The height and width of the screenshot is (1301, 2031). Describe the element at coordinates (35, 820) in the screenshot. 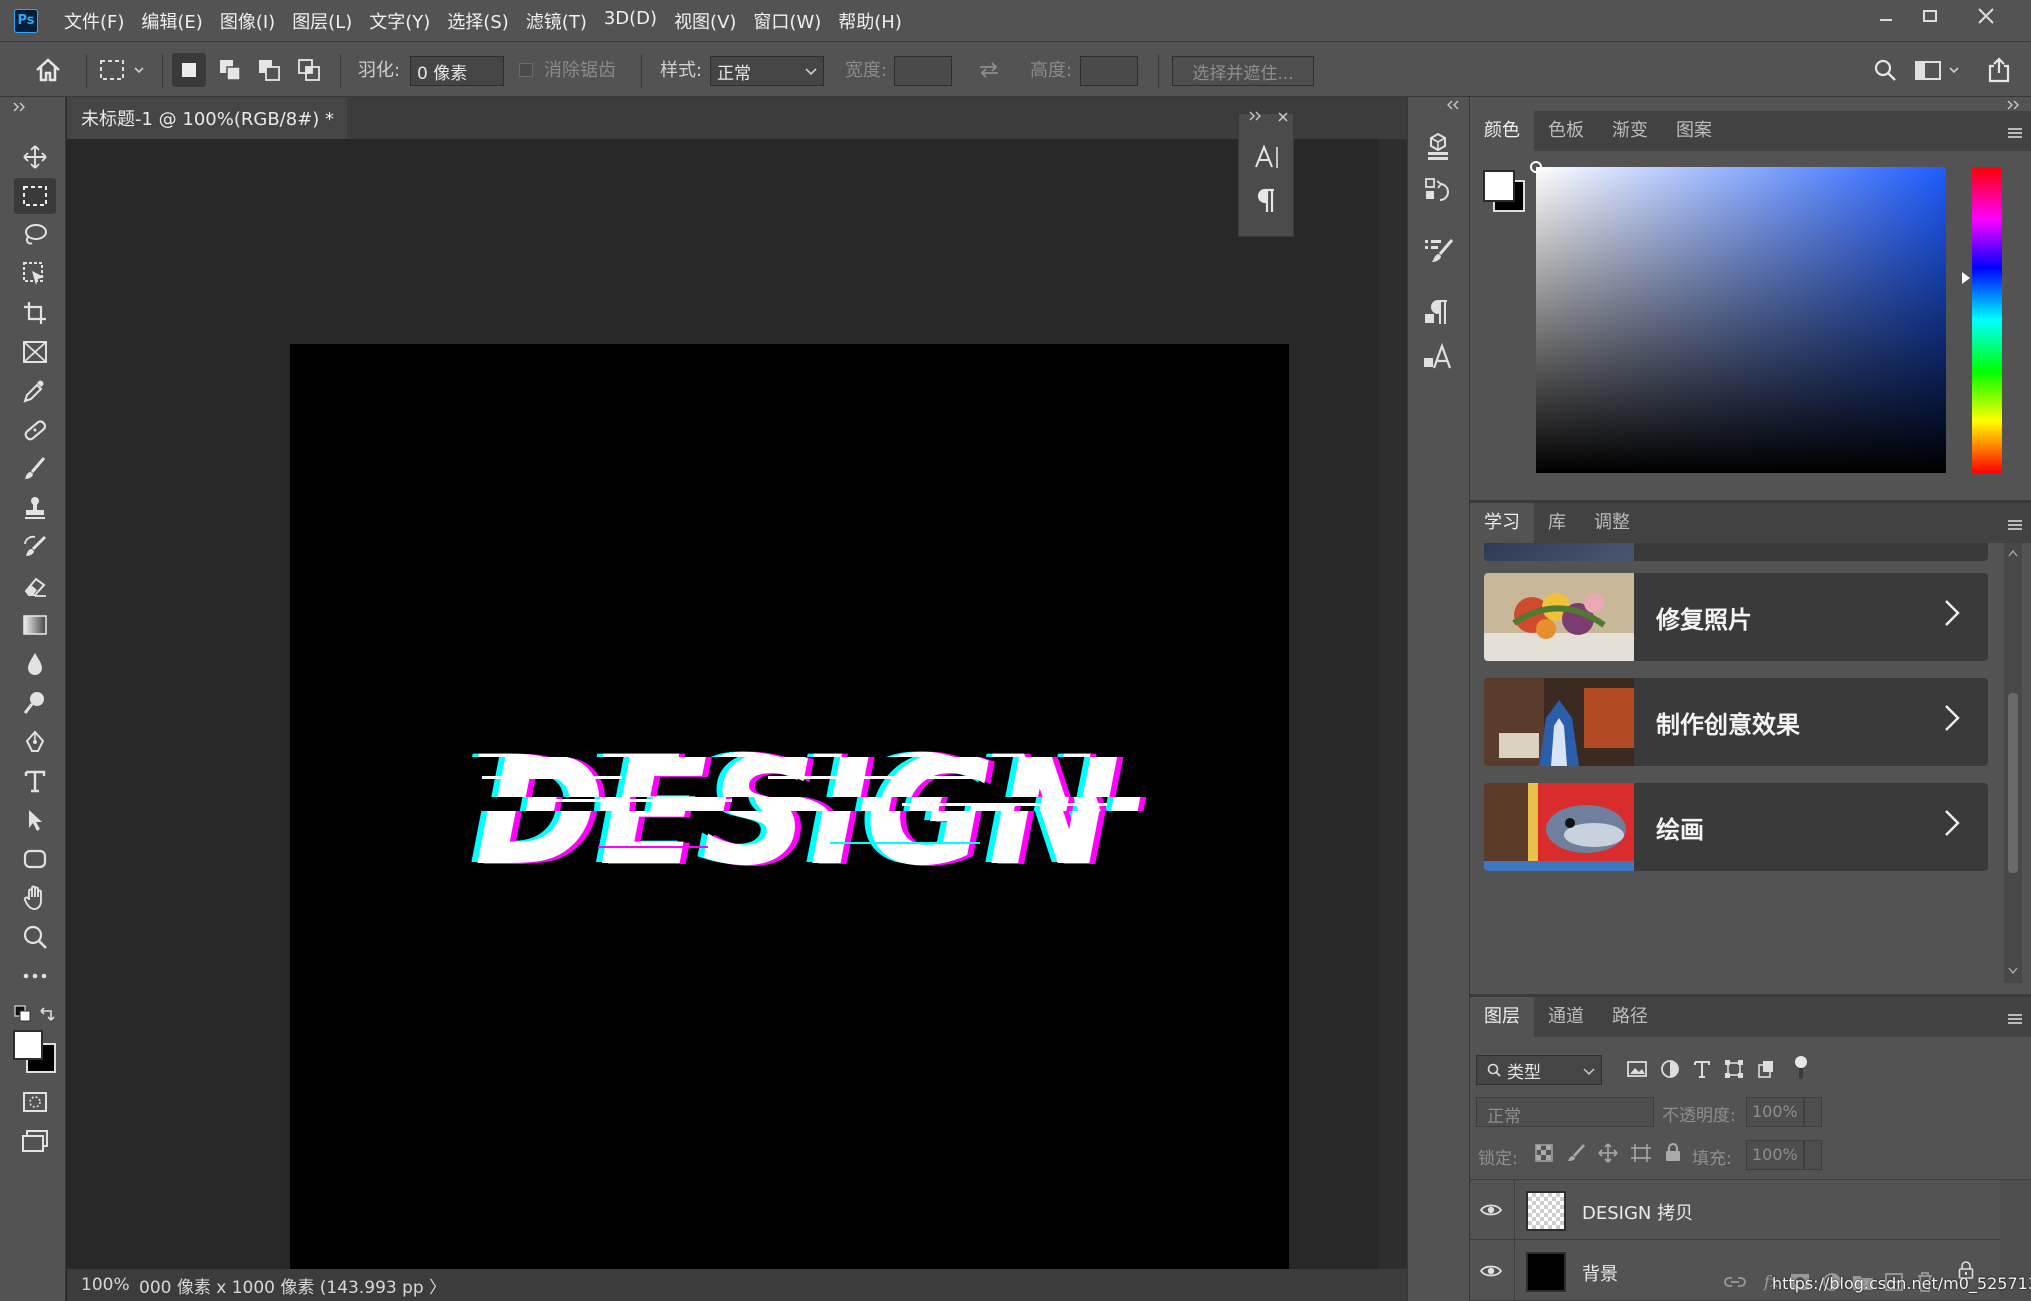

I see `path-selection-tool` at that location.